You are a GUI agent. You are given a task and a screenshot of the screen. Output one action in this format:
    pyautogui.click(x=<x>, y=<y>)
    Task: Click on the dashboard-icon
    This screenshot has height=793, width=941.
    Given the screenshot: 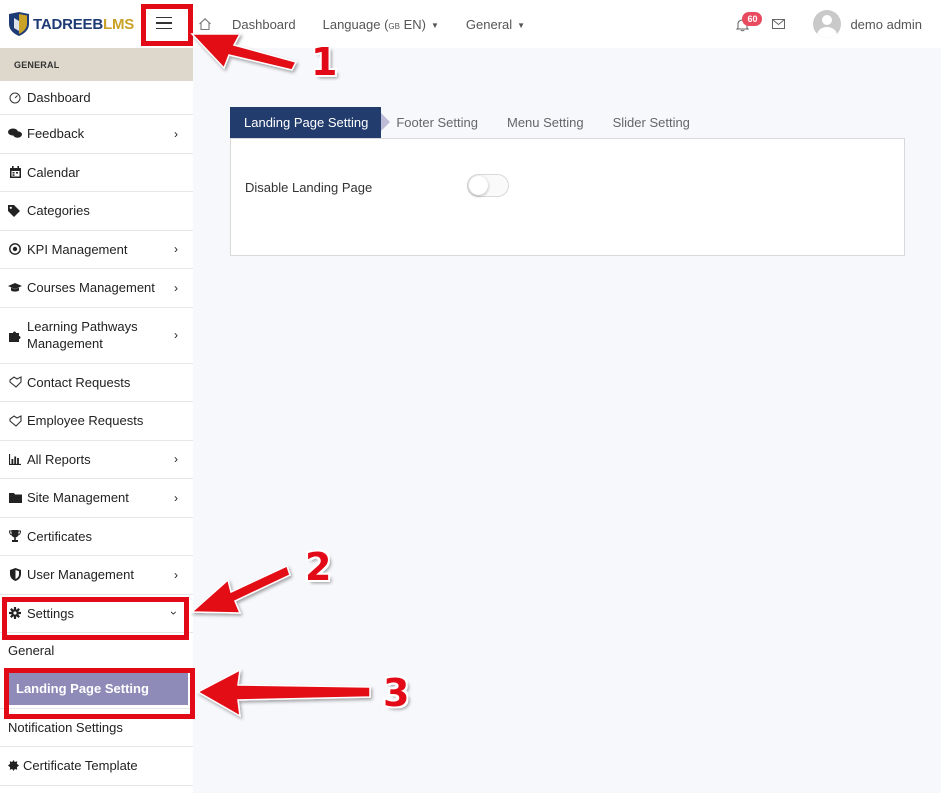 What is the action you would take?
    pyautogui.click(x=15, y=98)
    